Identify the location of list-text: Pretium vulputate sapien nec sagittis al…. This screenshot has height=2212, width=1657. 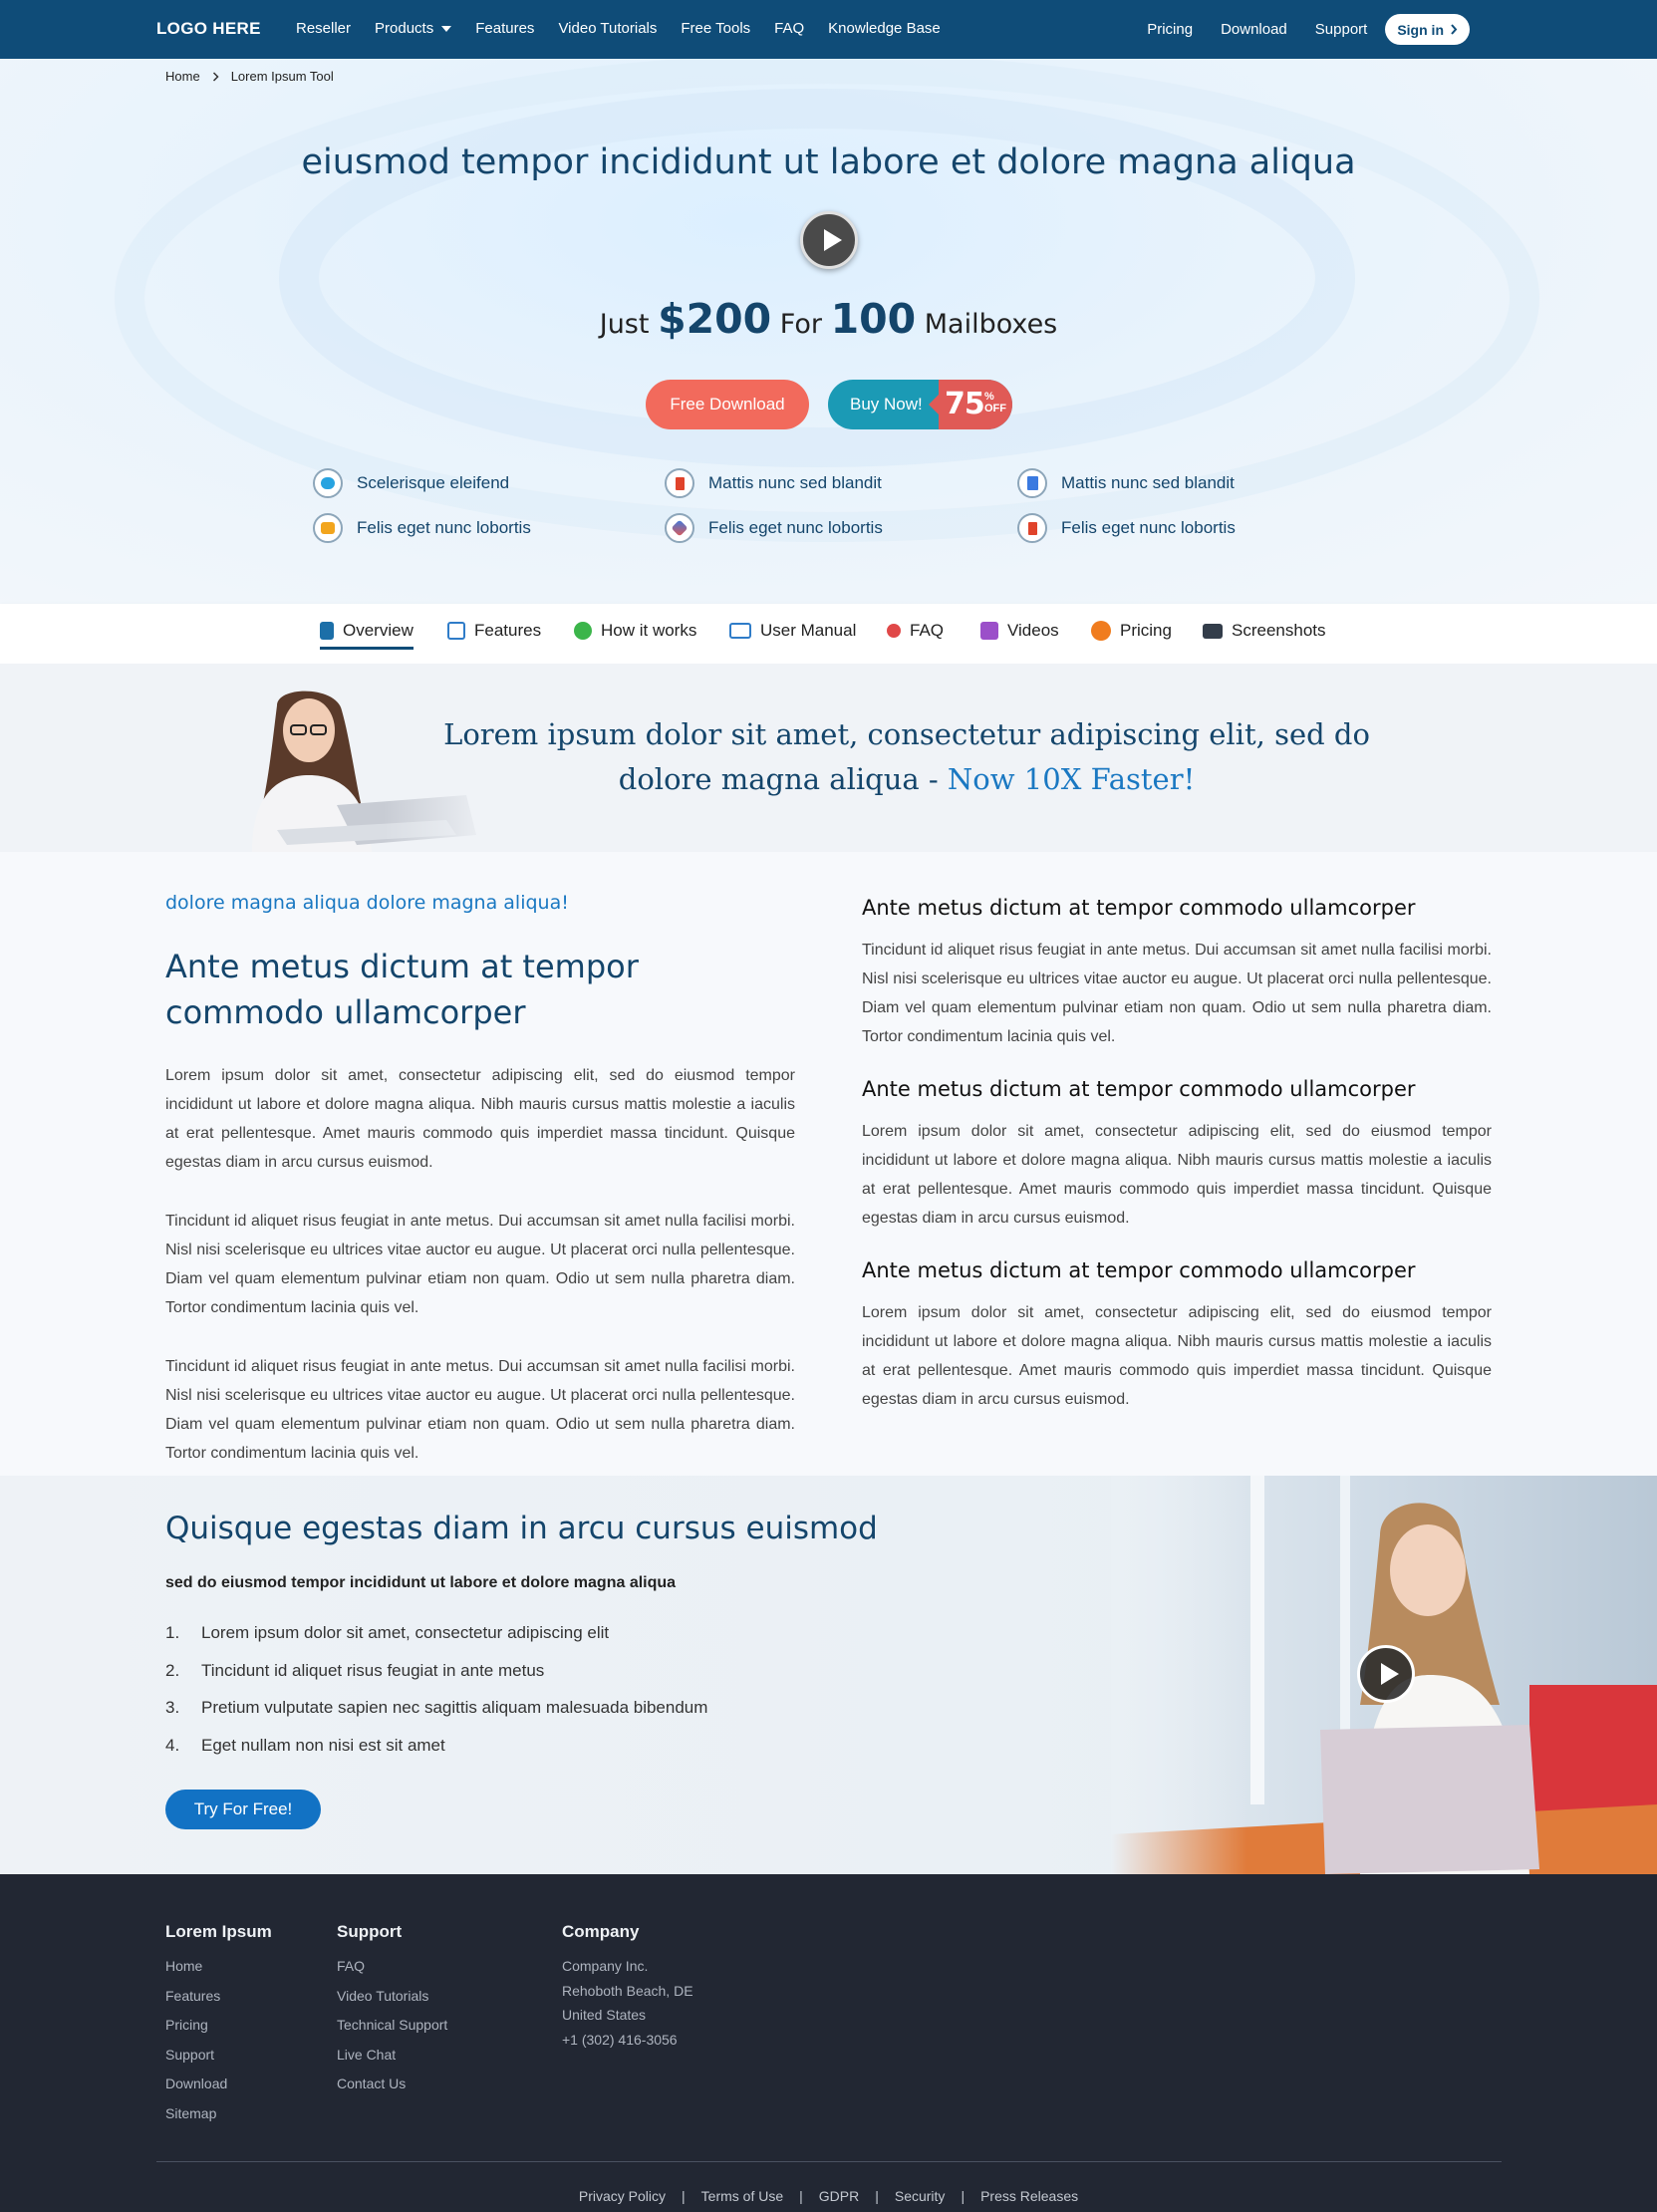
(455, 1708).